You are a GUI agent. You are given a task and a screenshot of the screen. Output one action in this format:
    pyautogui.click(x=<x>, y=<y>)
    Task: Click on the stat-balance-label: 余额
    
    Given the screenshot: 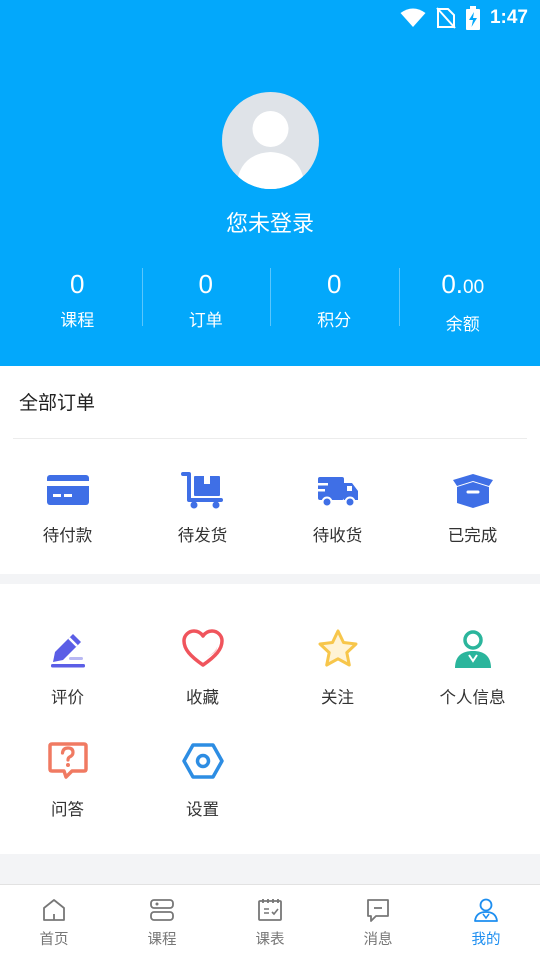 What is the action you would take?
    pyautogui.click(x=462, y=325)
    